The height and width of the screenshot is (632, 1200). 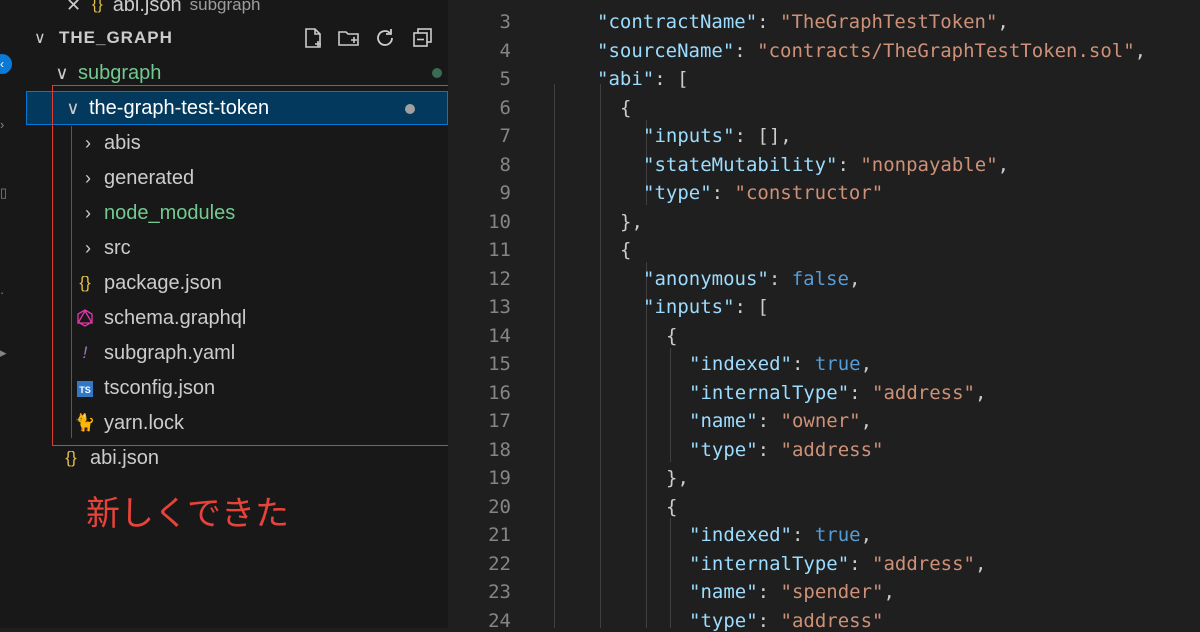 I want to click on code-line: "name": "spender",, so click(x=792, y=592).